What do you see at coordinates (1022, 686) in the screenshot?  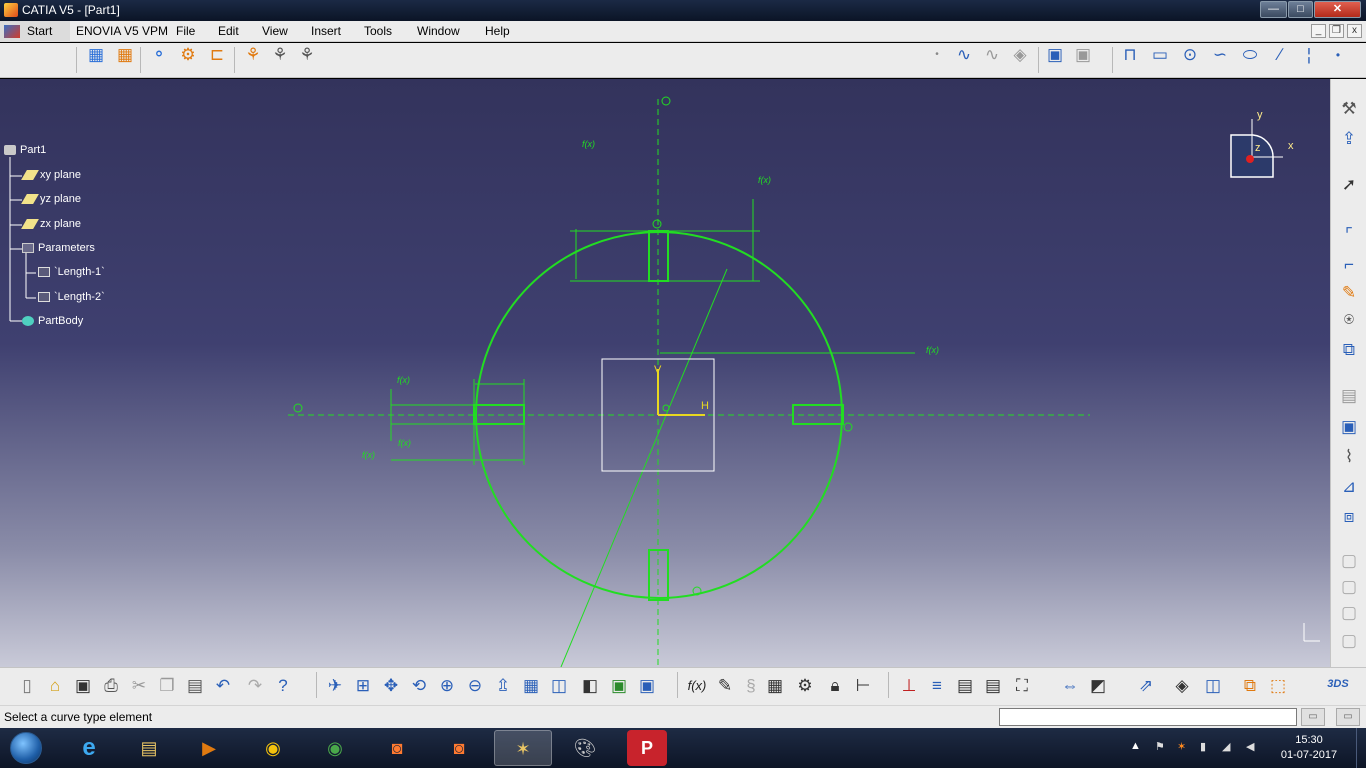 I see `catalog-icon: ⛶` at bounding box center [1022, 686].